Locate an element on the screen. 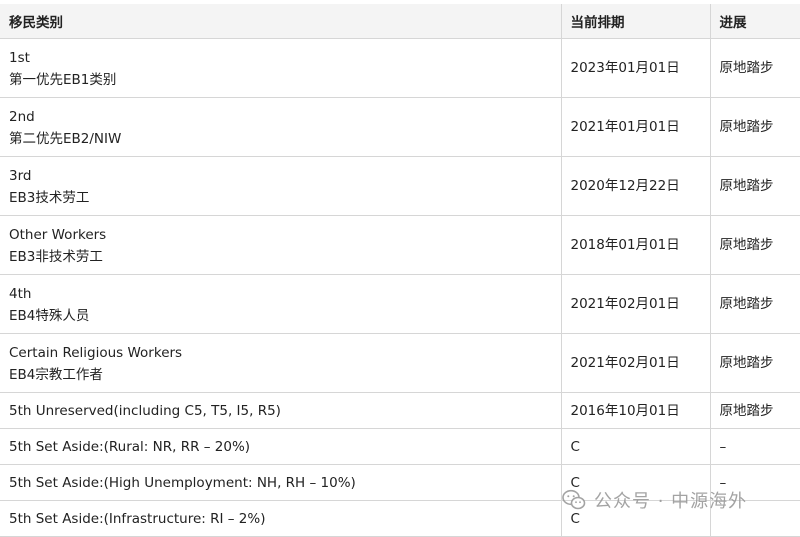 The height and width of the screenshot is (537, 800). current-date-cell: 2018年01月01日 is located at coordinates (636, 245).